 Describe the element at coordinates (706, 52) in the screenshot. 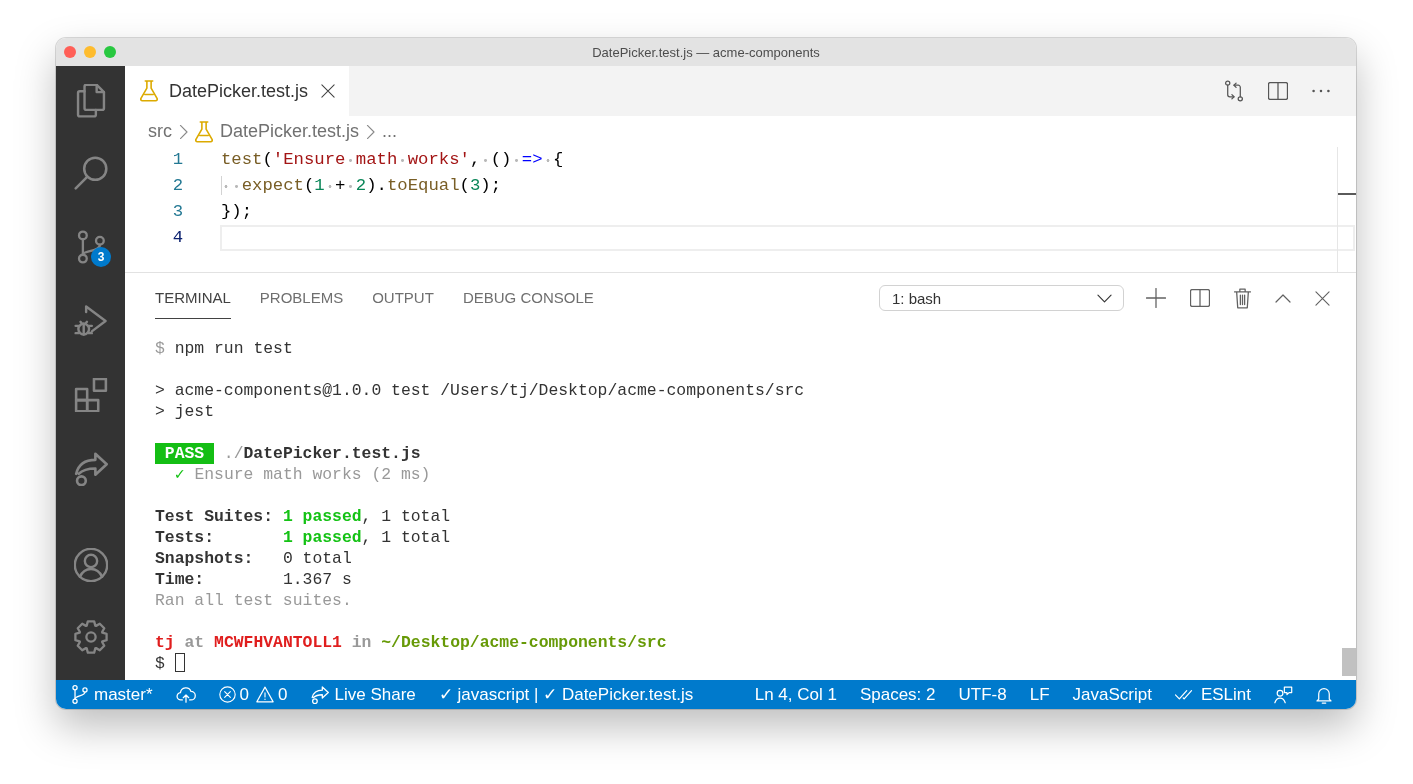

I see `window-title: DatePicker.test.js — acme-components` at that location.